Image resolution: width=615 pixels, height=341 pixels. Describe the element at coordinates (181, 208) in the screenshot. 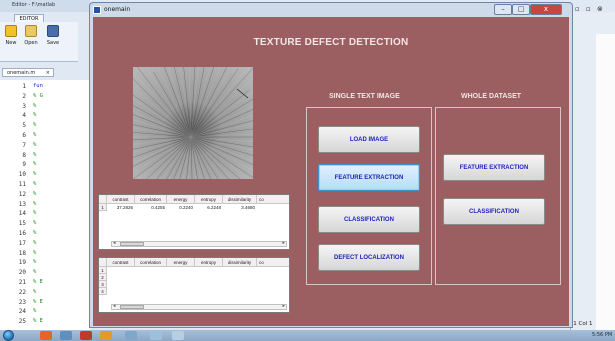

I see `table-cell: 0.2240` at that location.